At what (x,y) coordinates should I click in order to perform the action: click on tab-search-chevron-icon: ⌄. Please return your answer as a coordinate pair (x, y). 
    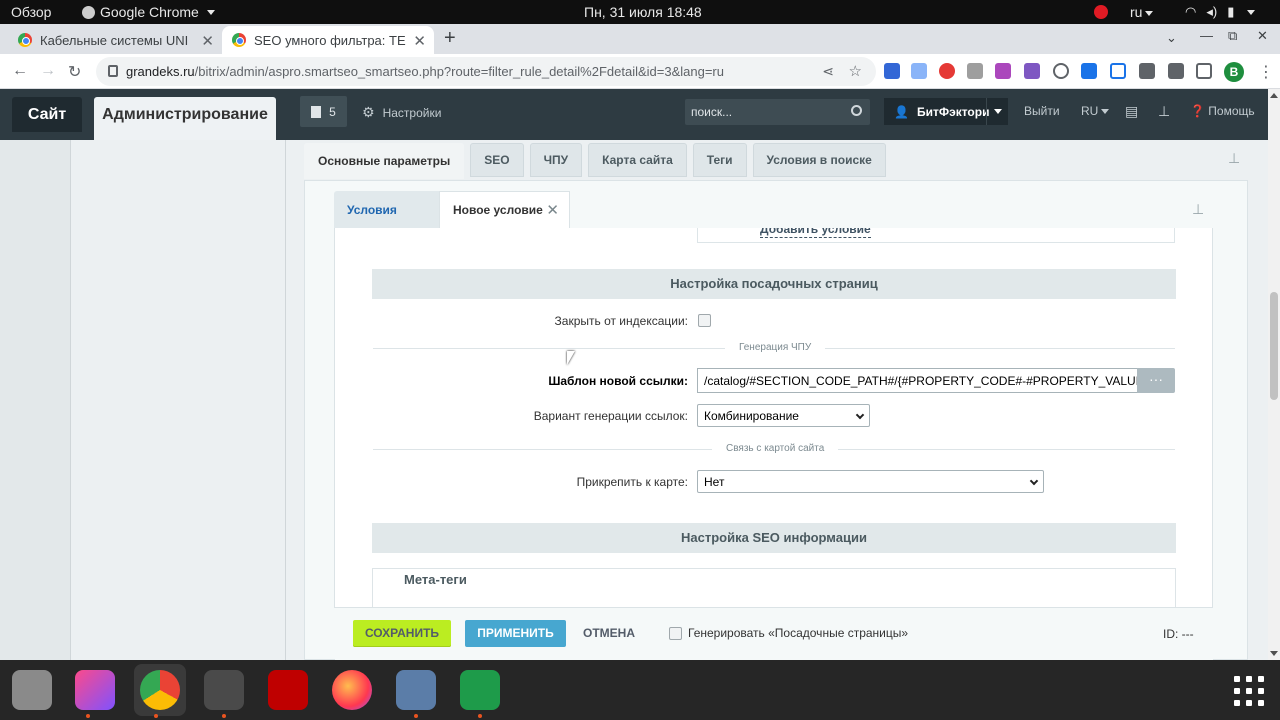
    Looking at the image, I should click on (1171, 38).